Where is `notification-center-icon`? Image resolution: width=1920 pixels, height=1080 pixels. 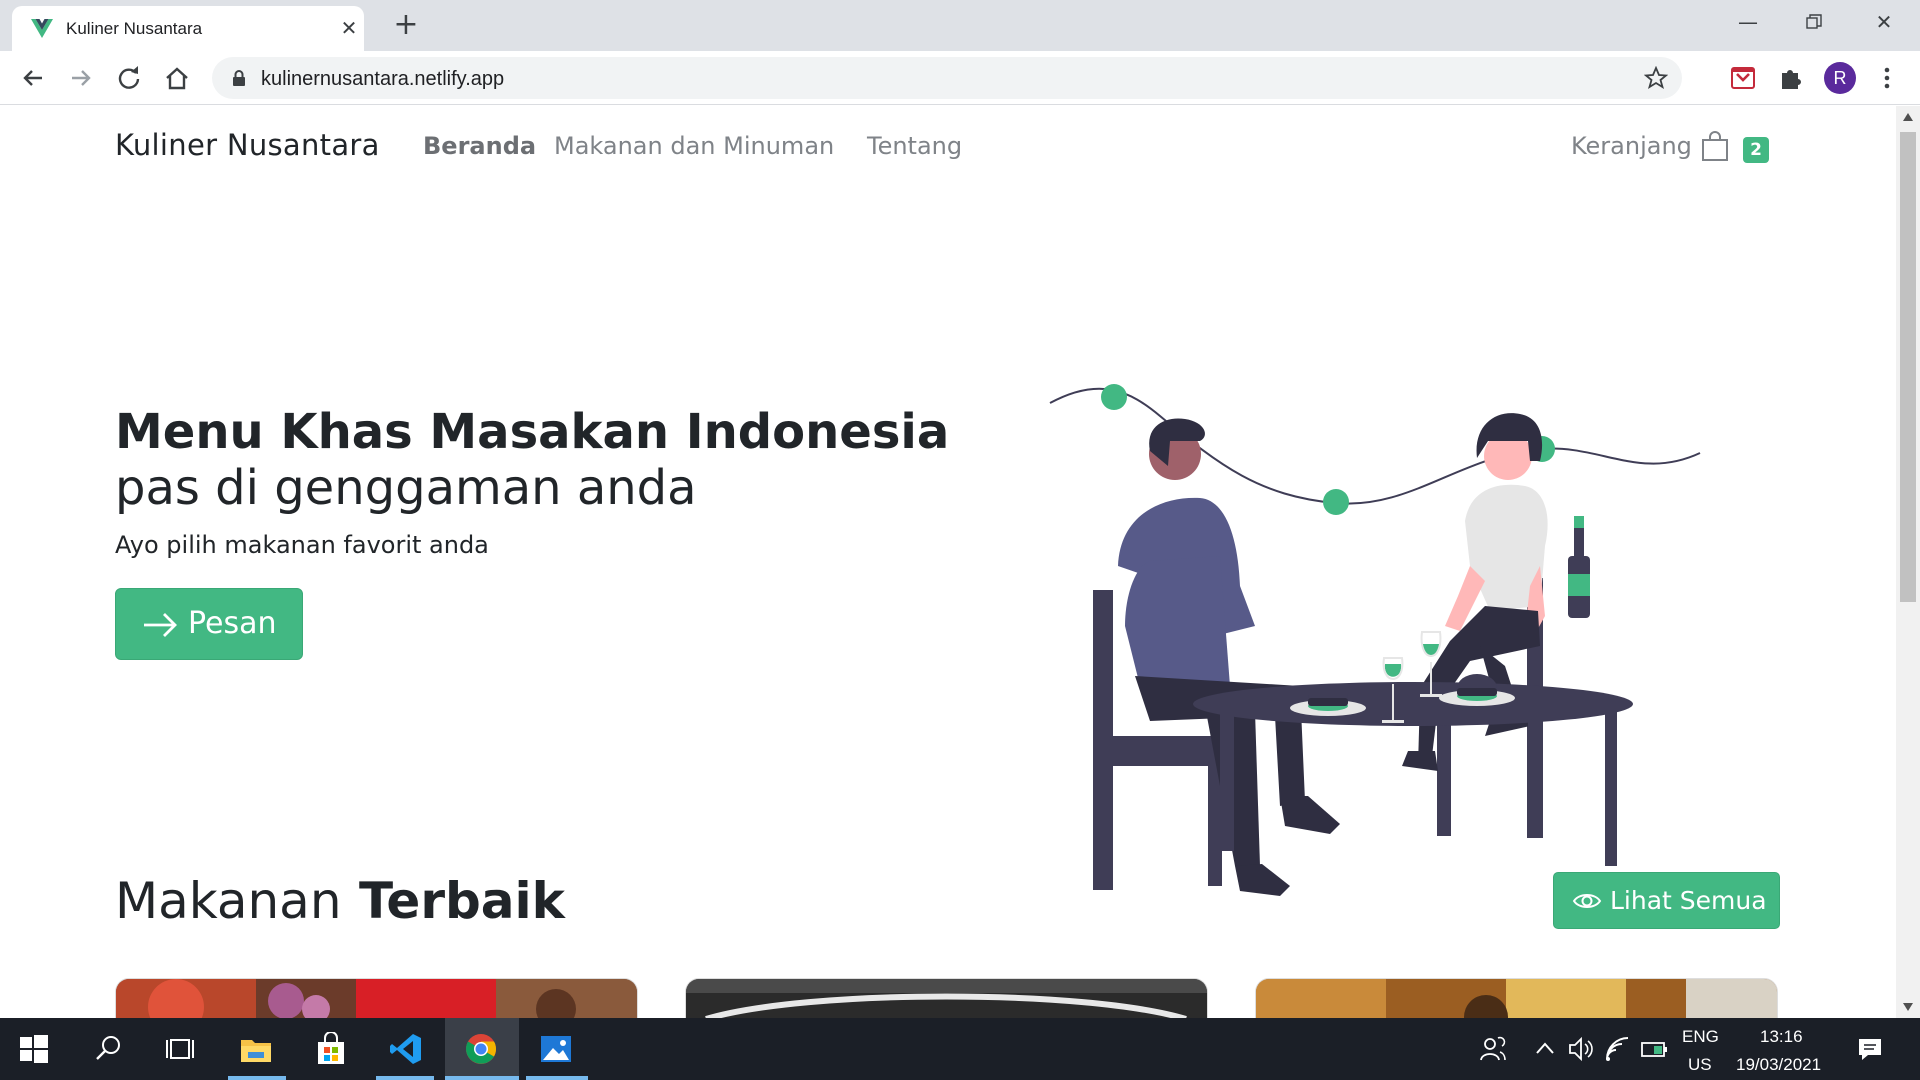
notification-center-icon is located at coordinates (1870, 1049).